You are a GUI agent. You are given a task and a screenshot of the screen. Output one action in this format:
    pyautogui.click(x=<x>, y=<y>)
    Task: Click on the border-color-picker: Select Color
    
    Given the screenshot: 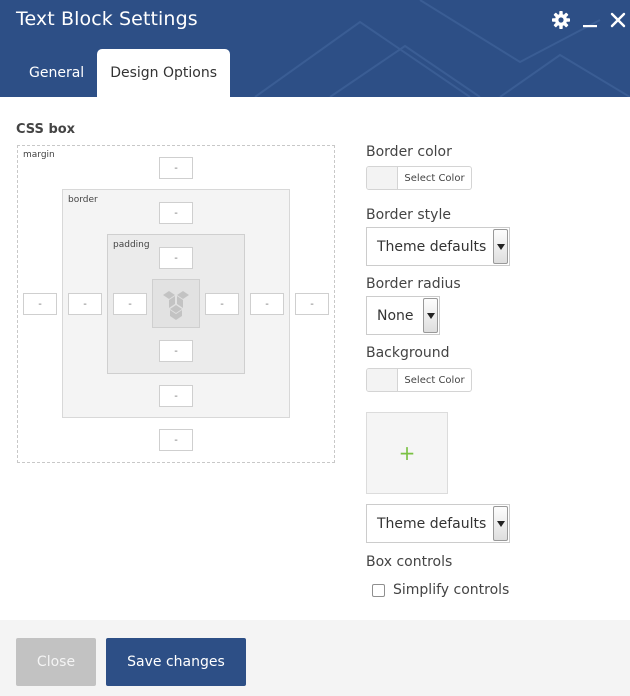 What is the action you would take?
    pyautogui.click(x=419, y=178)
    